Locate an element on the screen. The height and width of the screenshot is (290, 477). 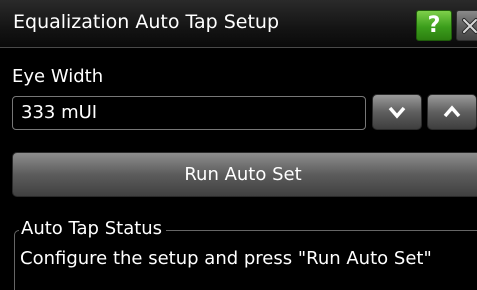
chevron-down-icon is located at coordinates (397, 112).